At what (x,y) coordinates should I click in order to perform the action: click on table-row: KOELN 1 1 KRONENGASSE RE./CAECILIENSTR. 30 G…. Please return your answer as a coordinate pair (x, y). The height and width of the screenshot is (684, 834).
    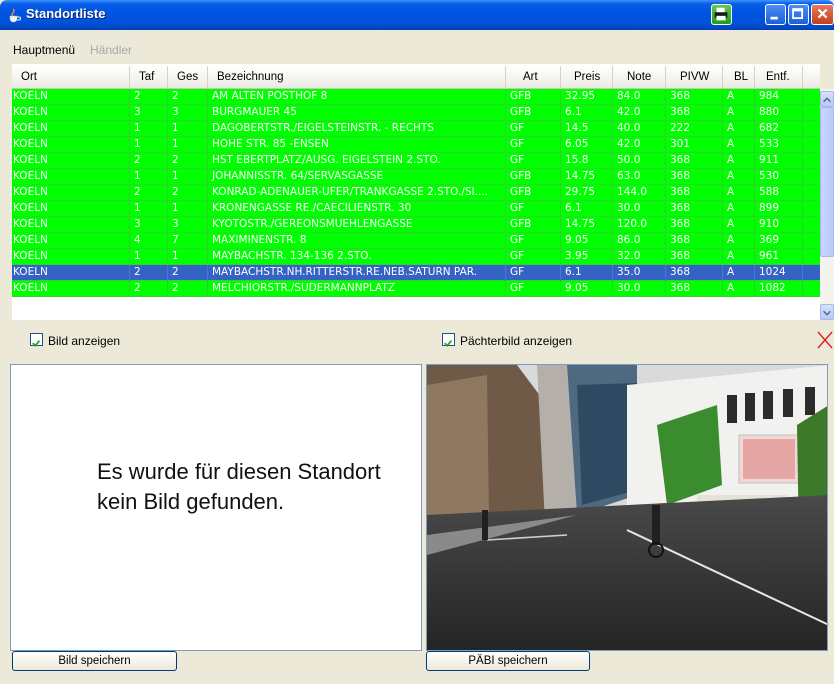
    Looking at the image, I should click on (416, 209).